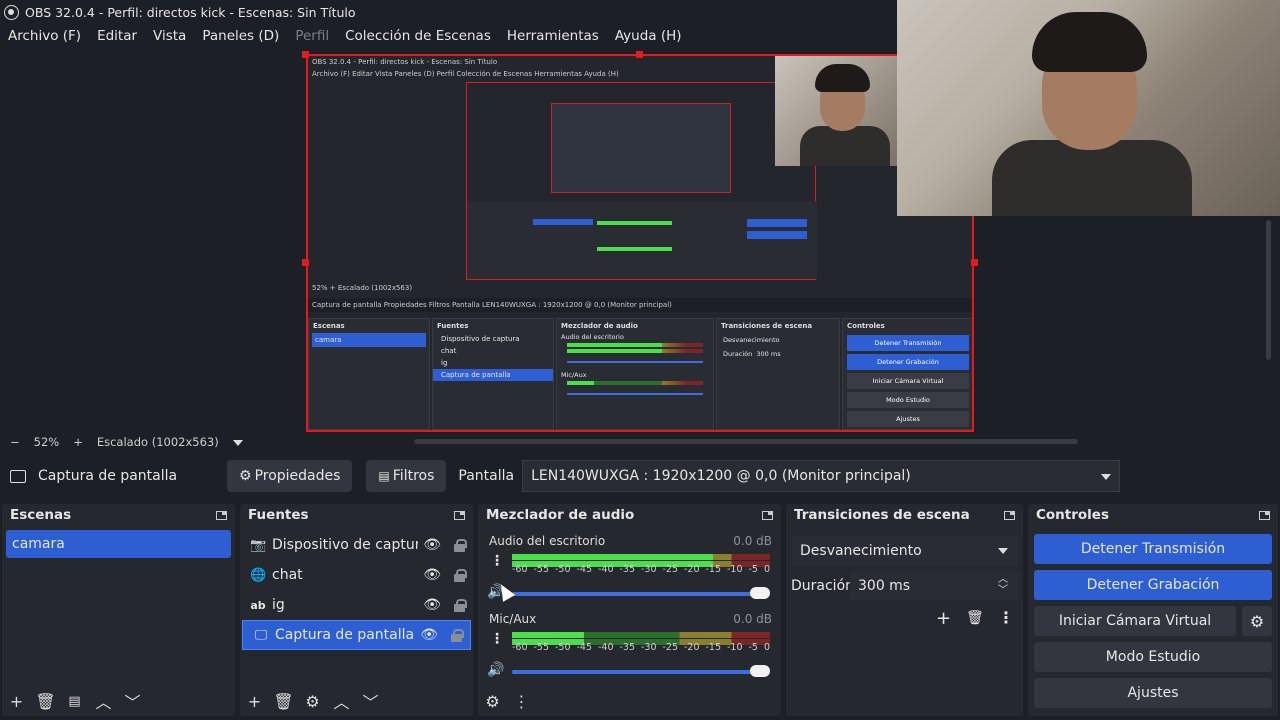 The height and width of the screenshot is (720, 1280). I want to click on menu-coleccion-escenas: Colección de Escenas, so click(418, 36).